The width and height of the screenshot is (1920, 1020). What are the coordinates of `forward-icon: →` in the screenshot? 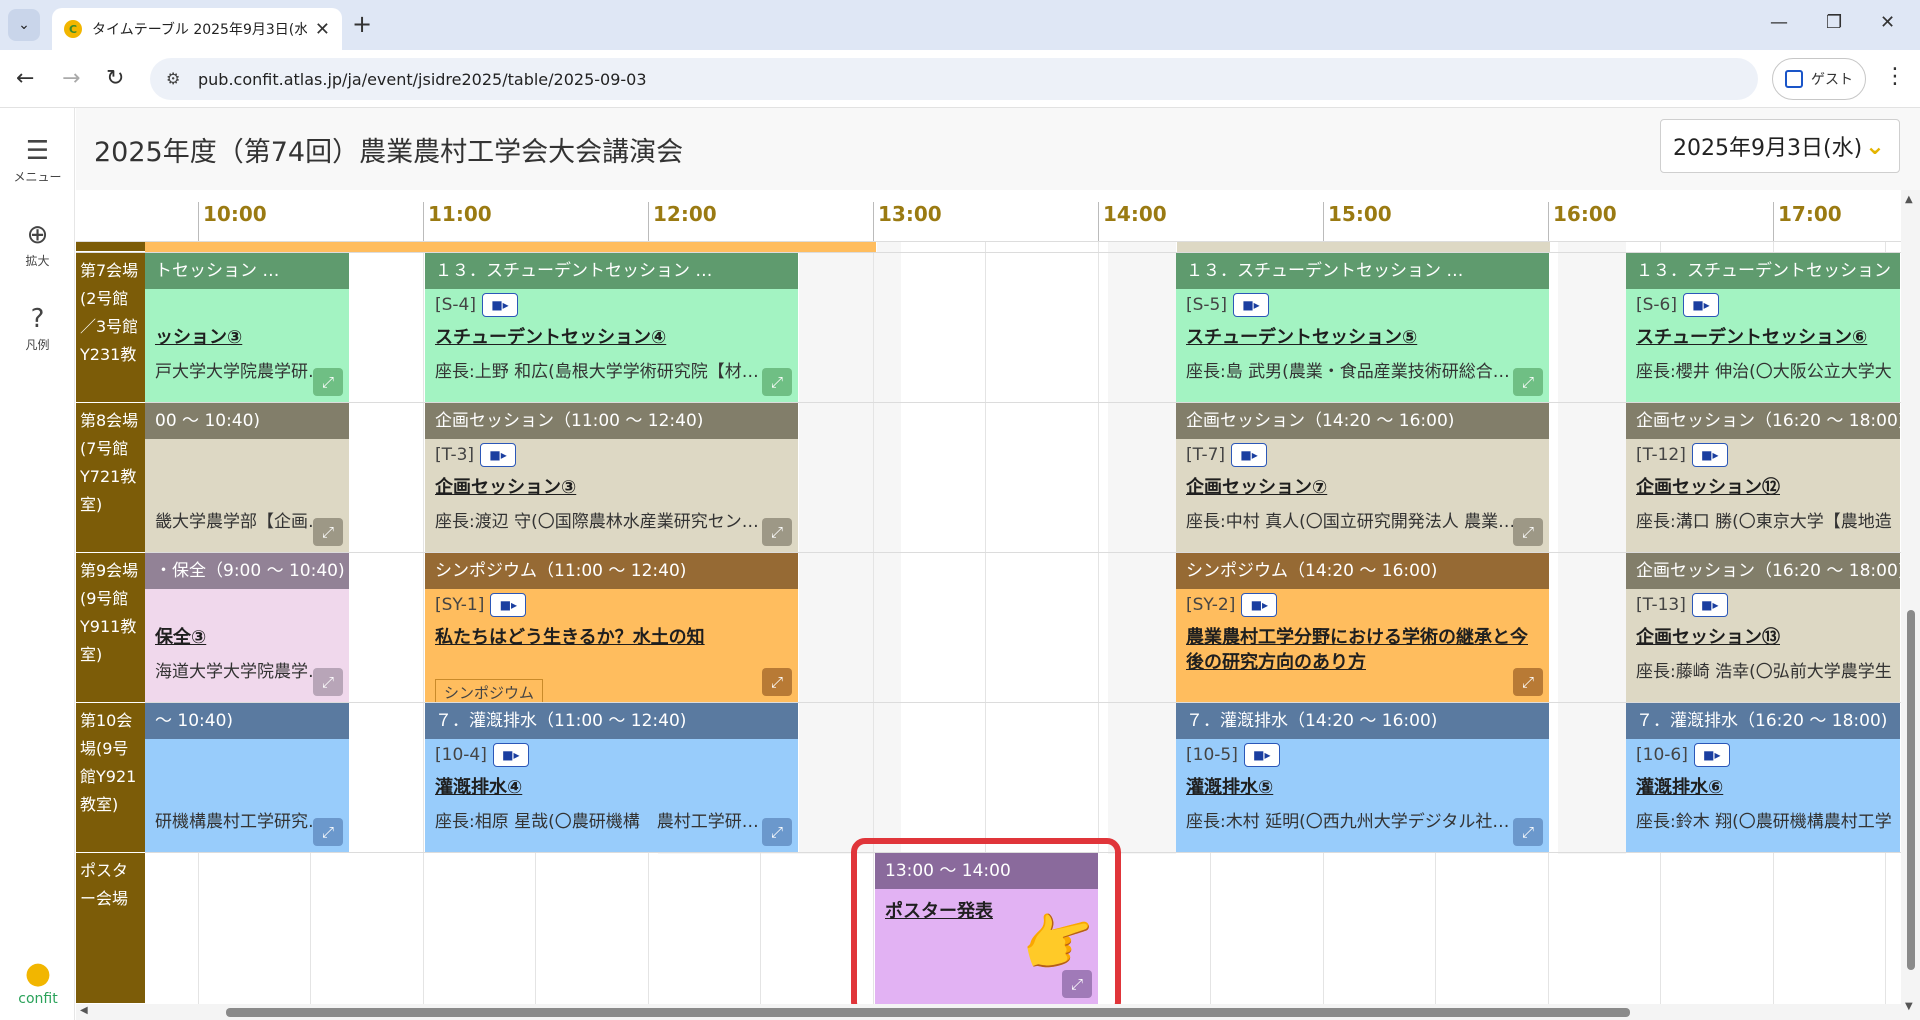 It's located at (71, 78).